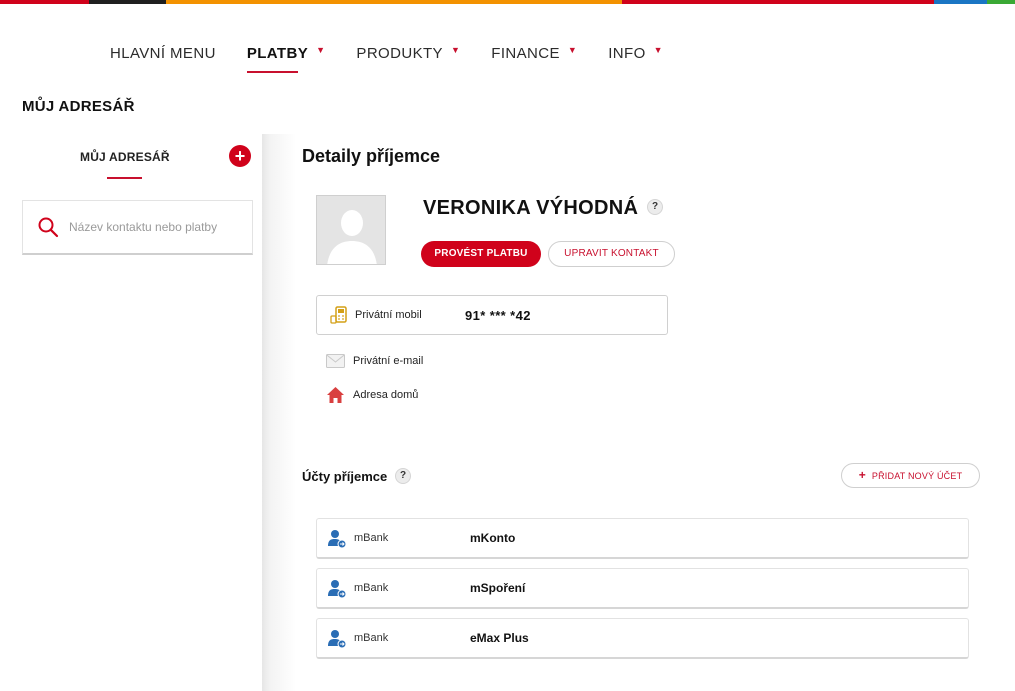 This screenshot has height=691, width=1015. Describe the element at coordinates (499, 638) in the screenshot. I see `account-name: eMax Plus` at that location.